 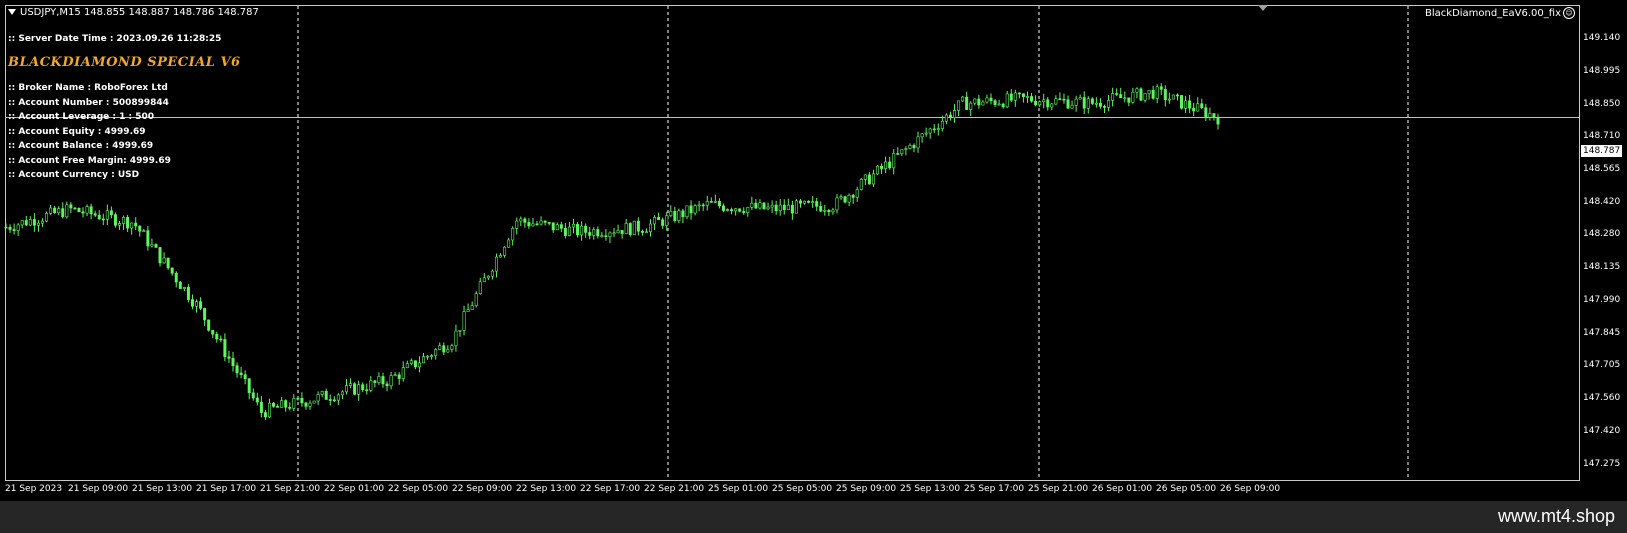 What do you see at coordinates (1602, 398) in the screenshot?
I see `price-tick-label: 147.560` at bounding box center [1602, 398].